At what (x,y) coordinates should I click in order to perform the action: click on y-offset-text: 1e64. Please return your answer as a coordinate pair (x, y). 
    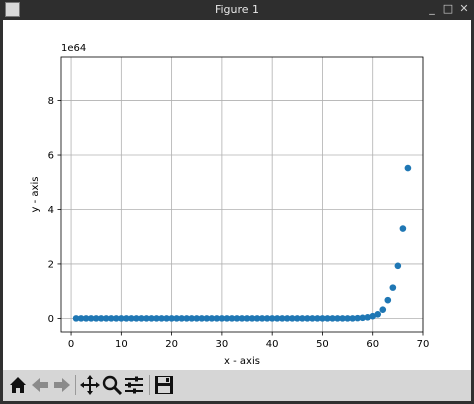
    Looking at the image, I should click on (73, 48).